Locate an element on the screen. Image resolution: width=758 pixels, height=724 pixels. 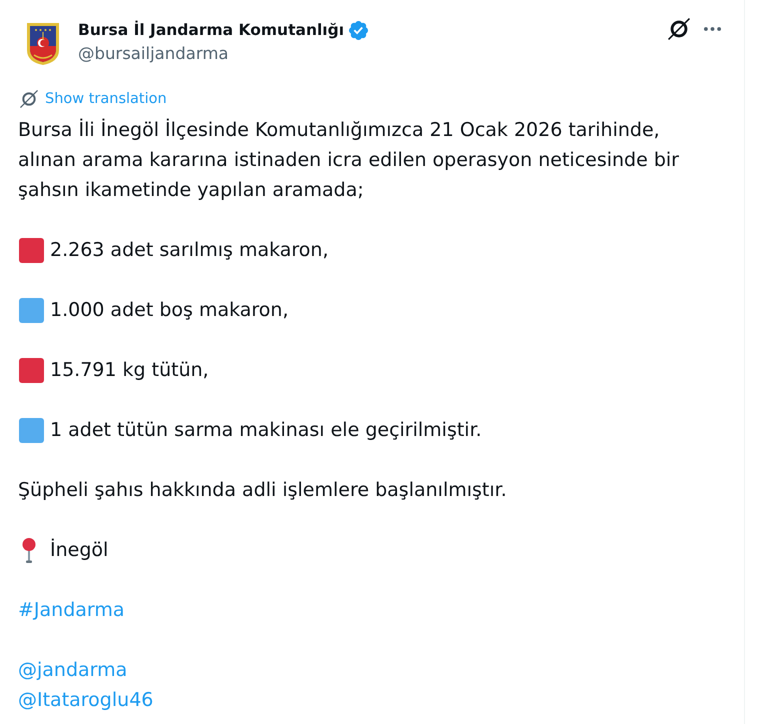
account-handle: @bursailjandarma is located at coordinates (153, 54).